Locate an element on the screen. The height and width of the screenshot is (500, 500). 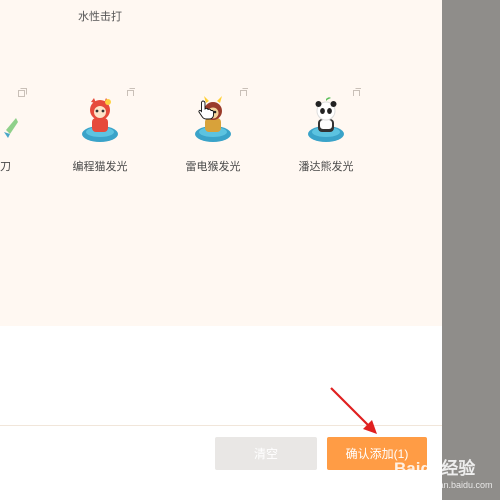
sprite-label: 编程猫发光 is located at coordinates (100, 167).